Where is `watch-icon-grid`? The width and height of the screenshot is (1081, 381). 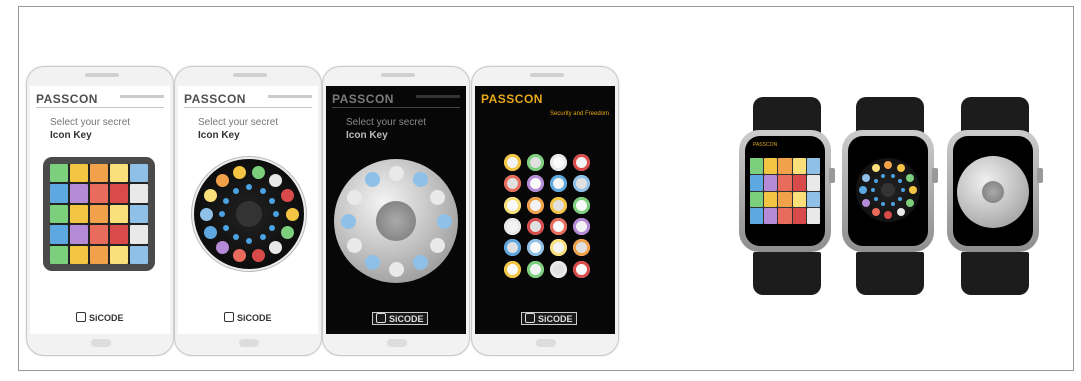
watch-icon-grid is located at coordinates (785, 191).